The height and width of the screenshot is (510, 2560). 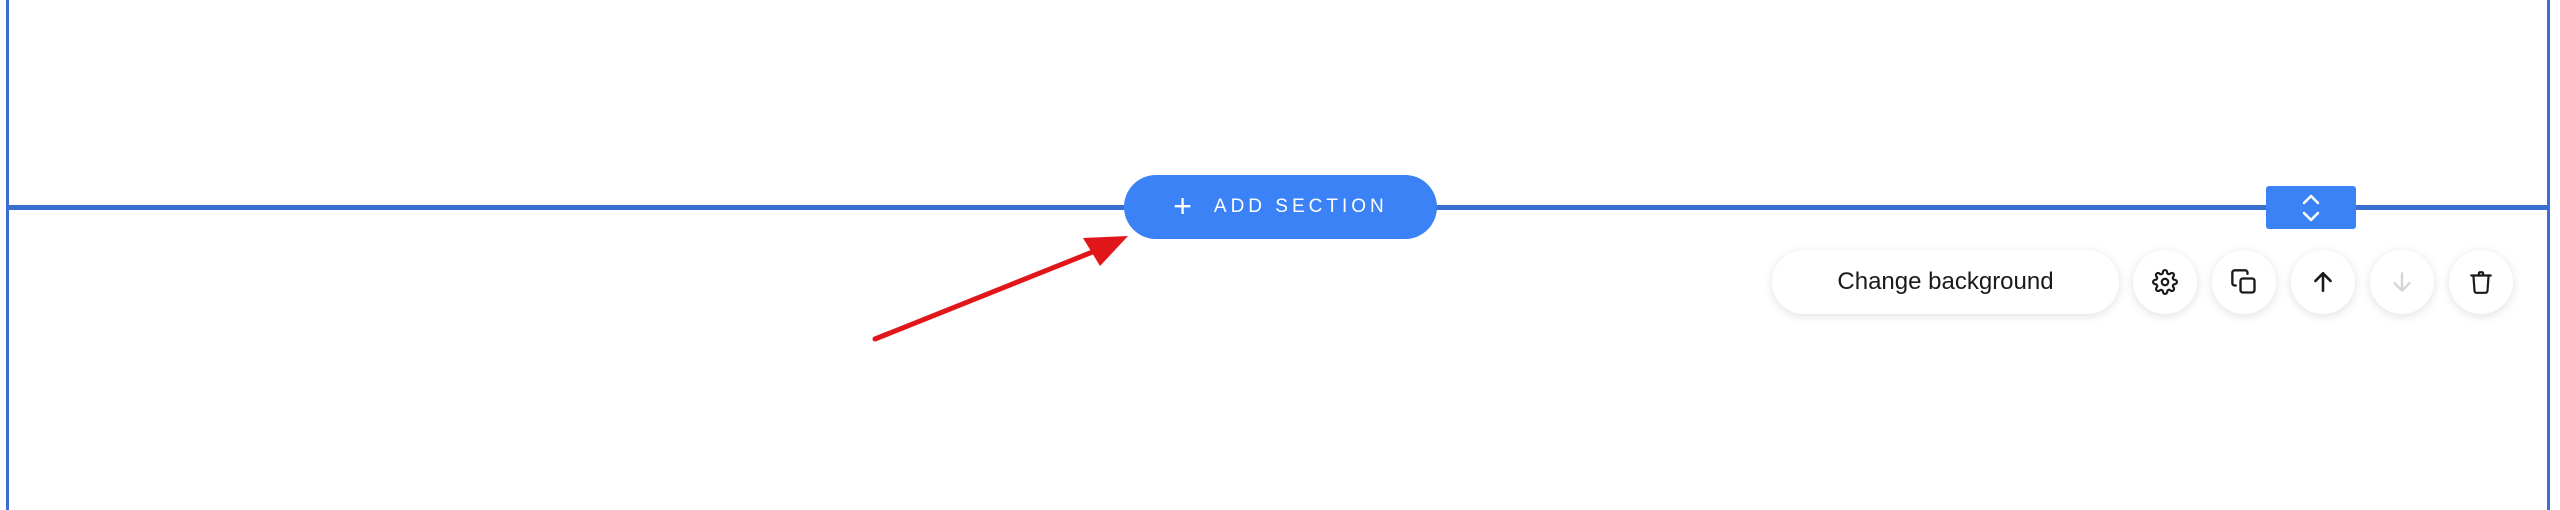 I want to click on add-section-button: + ADD SECTION, so click(x=1280, y=207).